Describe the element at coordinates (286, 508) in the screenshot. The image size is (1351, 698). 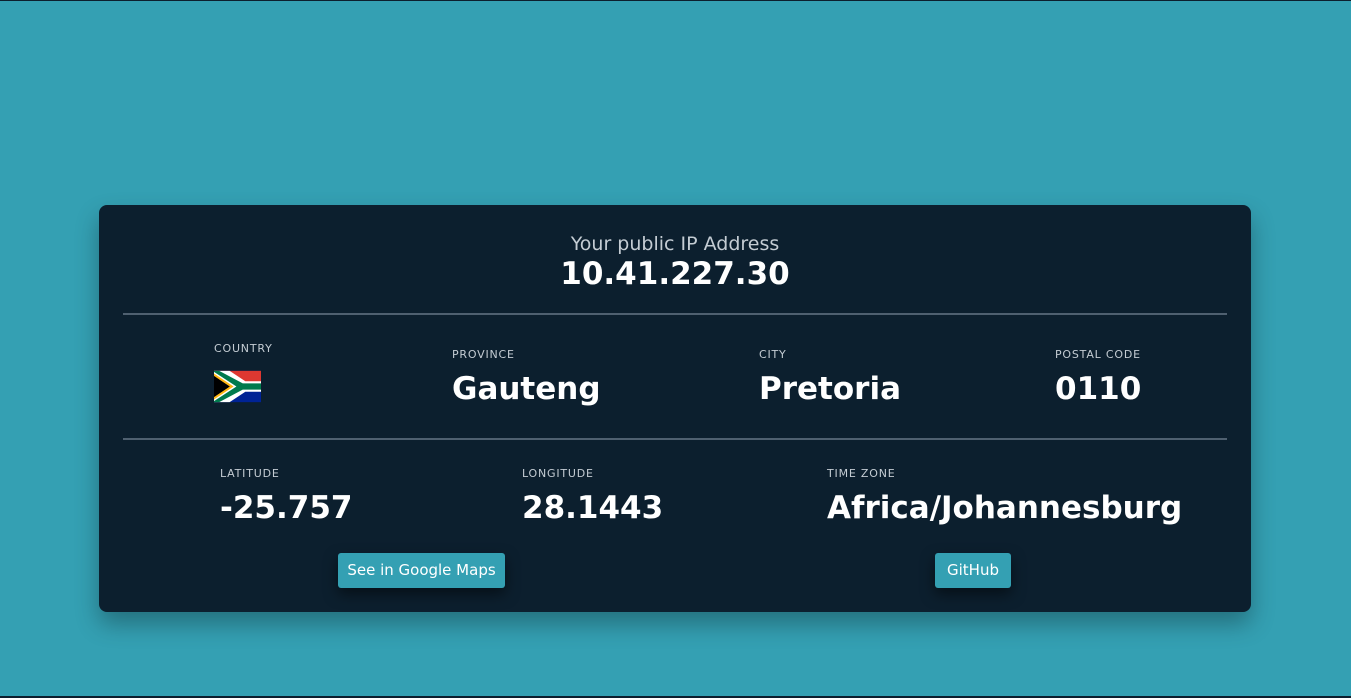
I see `latitude-value: -25.757` at that location.